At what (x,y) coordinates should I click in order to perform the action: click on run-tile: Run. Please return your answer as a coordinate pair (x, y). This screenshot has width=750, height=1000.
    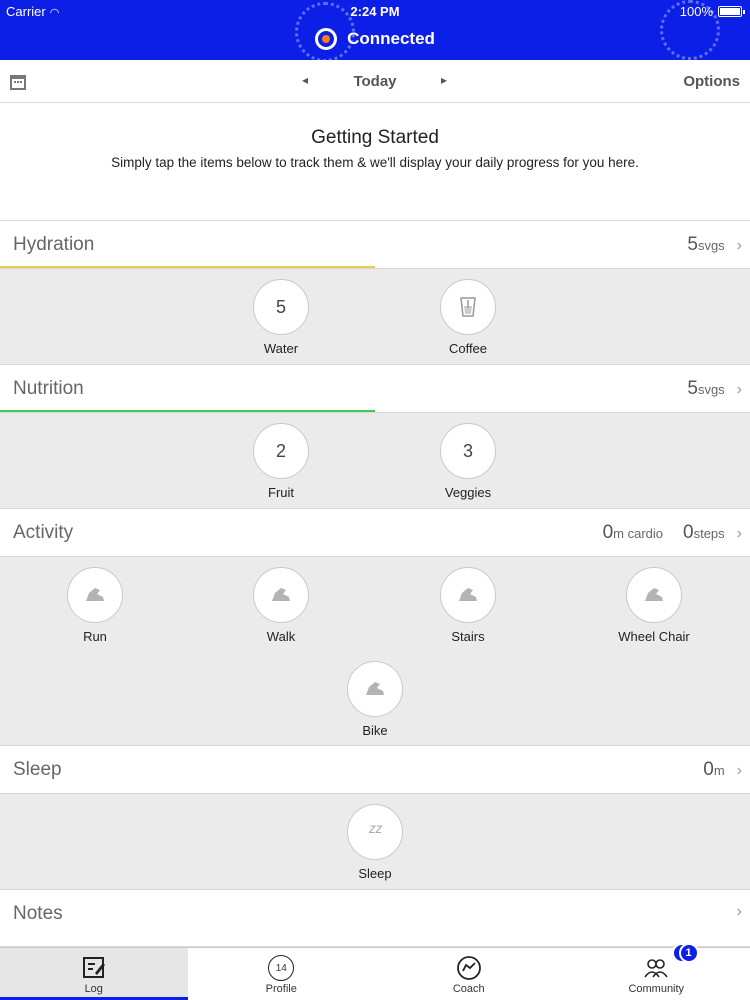
    Looking at the image, I should click on (95, 605).